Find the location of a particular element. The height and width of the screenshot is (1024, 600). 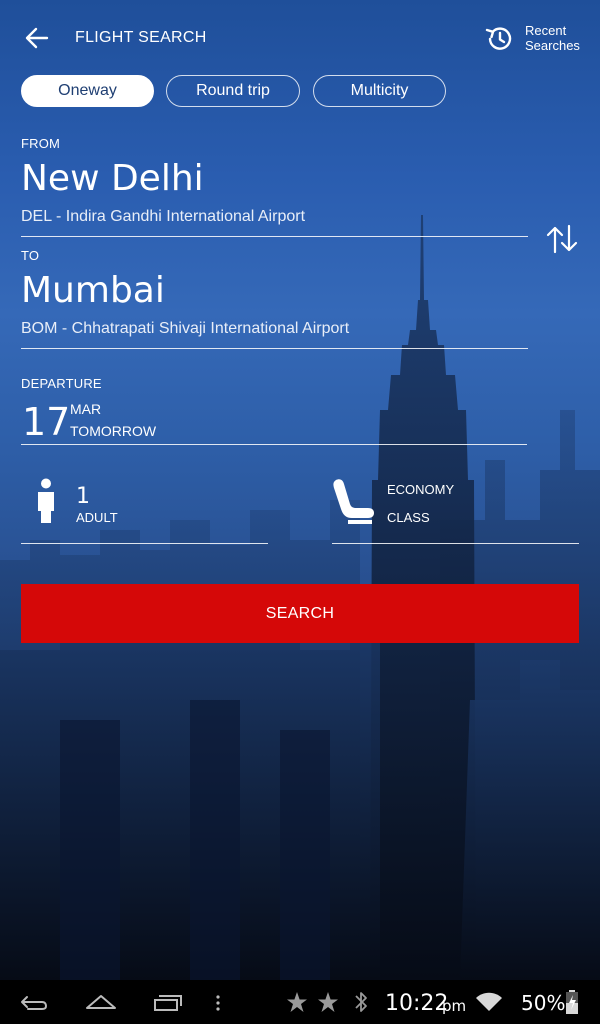

recent-searches-label: Recent Searches is located at coordinates (560, 38).